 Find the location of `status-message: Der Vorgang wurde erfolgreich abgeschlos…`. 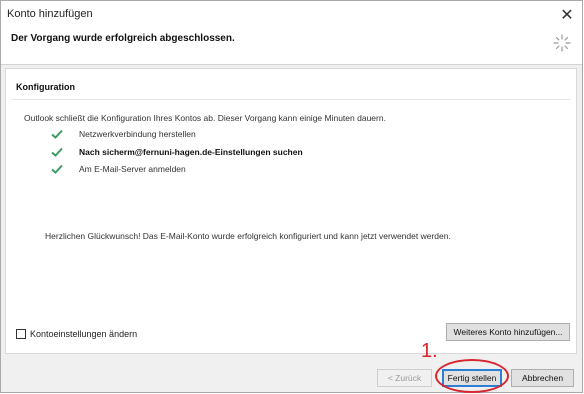

status-message: Der Vorgang wurde erfolgreich abgeschlos… is located at coordinates (123, 38).